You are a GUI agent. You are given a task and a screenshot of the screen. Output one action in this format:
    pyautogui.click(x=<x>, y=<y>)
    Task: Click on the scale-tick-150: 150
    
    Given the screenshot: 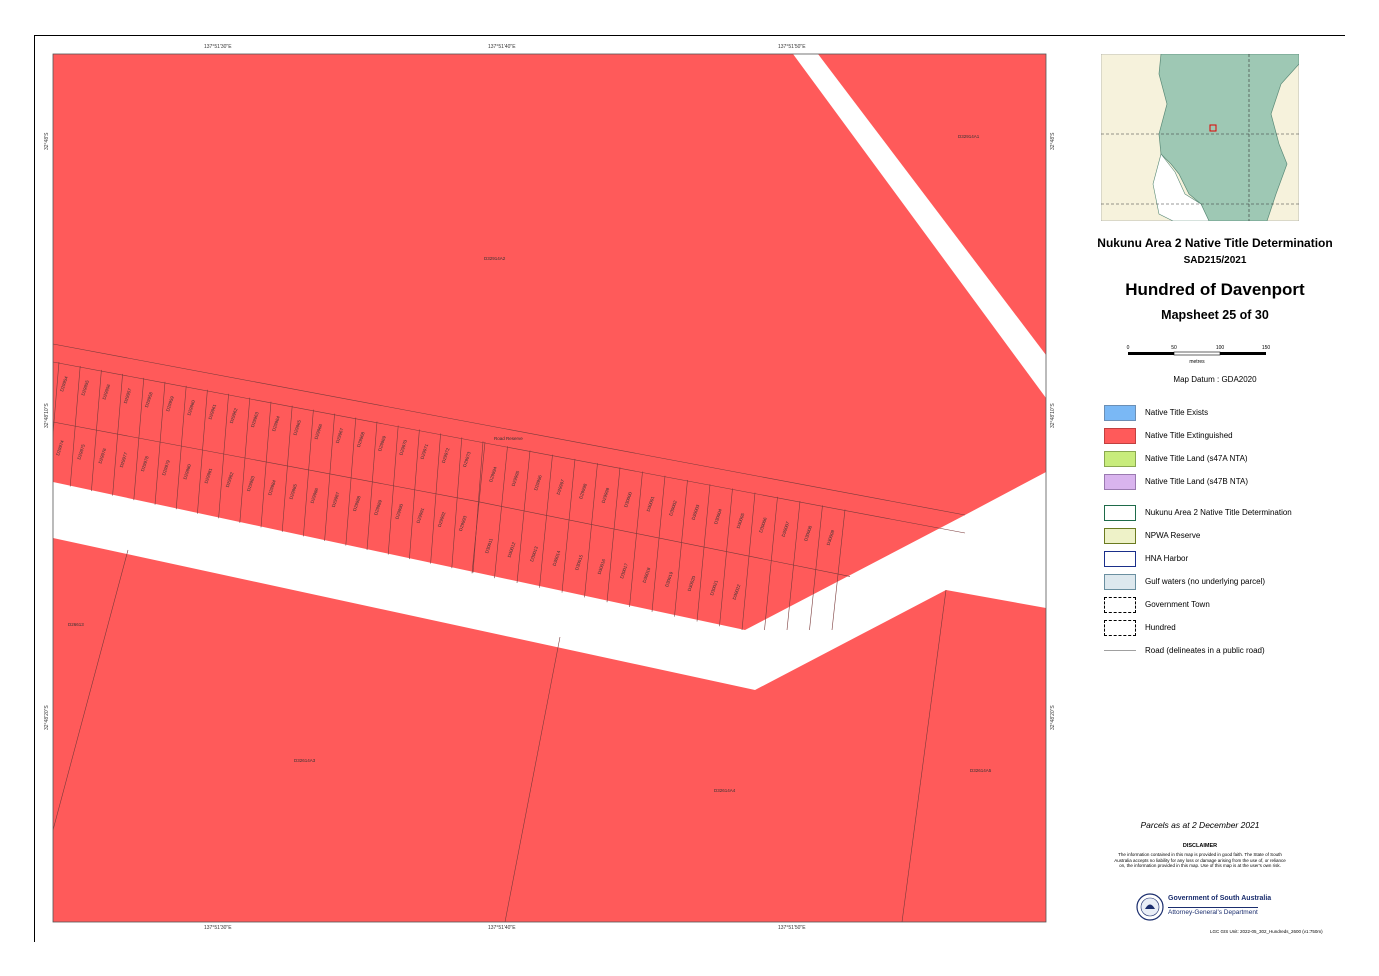 What is the action you would take?
    pyautogui.click(x=1266, y=348)
    